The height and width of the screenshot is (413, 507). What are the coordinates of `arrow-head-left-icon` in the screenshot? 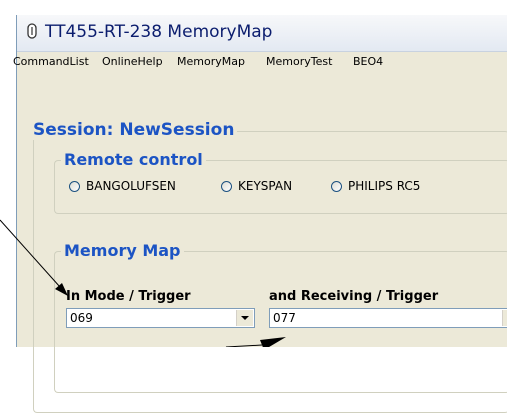 It's located at (61, 289).